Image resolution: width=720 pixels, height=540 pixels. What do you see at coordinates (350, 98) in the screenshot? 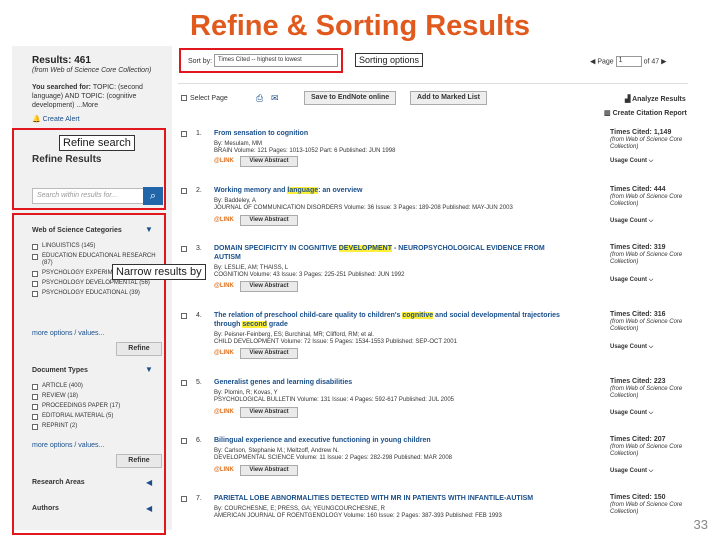
I see `save-endnote-button: Save to EndNote online` at bounding box center [350, 98].